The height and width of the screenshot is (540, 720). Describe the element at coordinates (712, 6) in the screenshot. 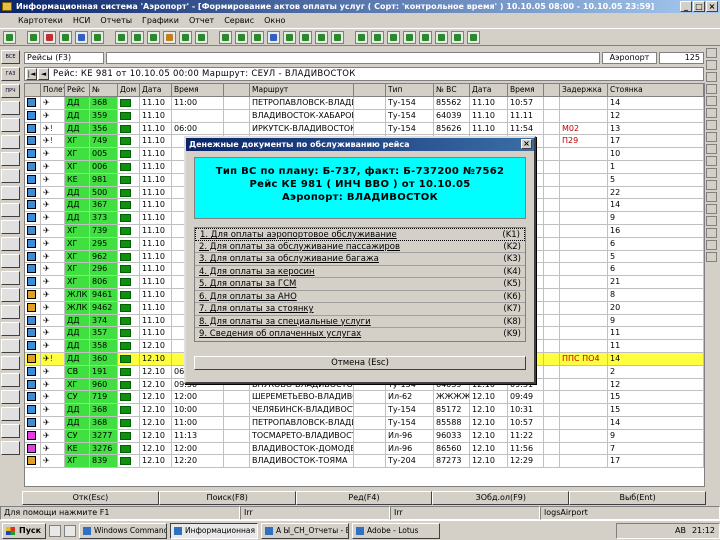

I see `close-button: ×` at that location.